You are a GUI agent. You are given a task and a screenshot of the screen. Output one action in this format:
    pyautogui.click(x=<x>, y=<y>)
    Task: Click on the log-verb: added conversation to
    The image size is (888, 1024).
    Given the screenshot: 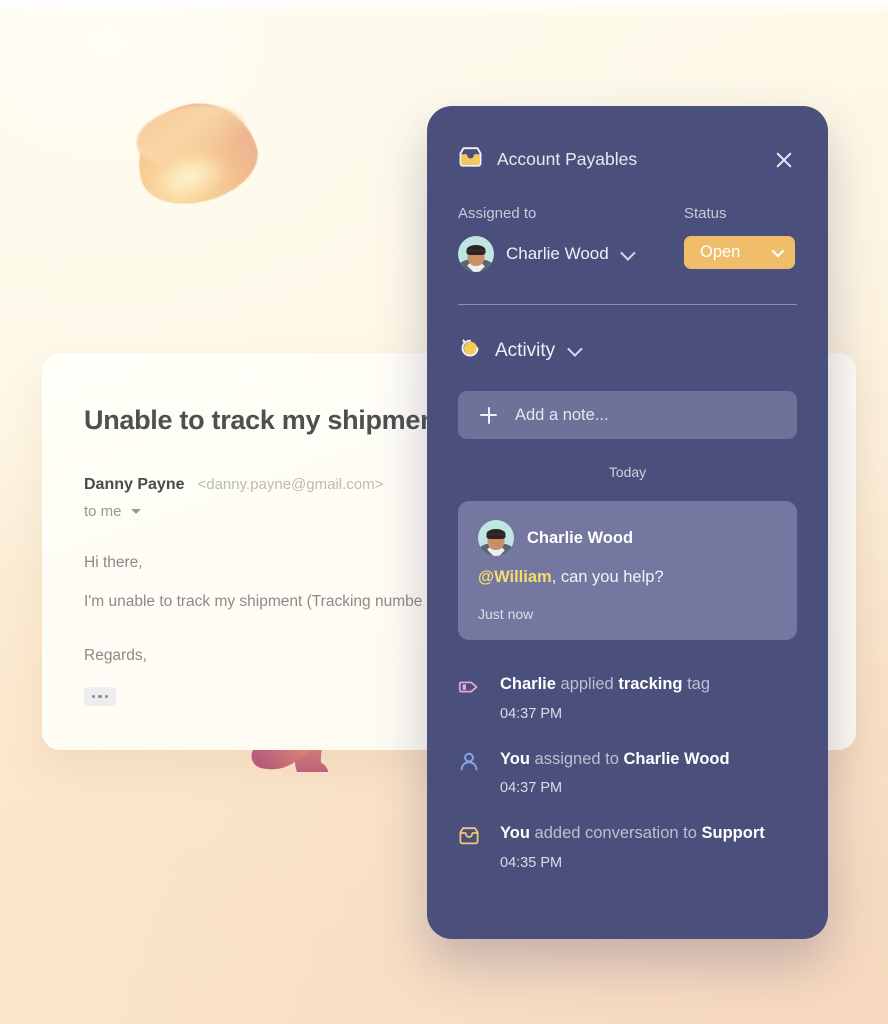 What is the action you would take?
    pyautogui.click(x=615, y=833)
    